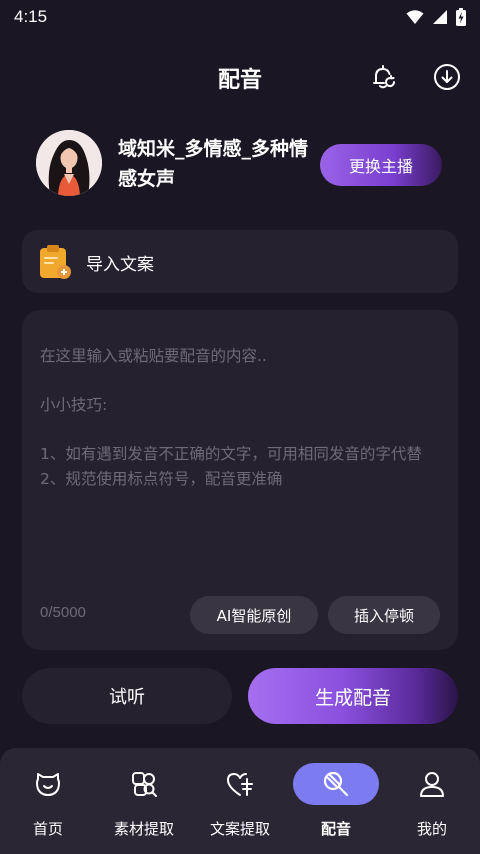  I want to click on tab-home: 首页, so click(48, 801).